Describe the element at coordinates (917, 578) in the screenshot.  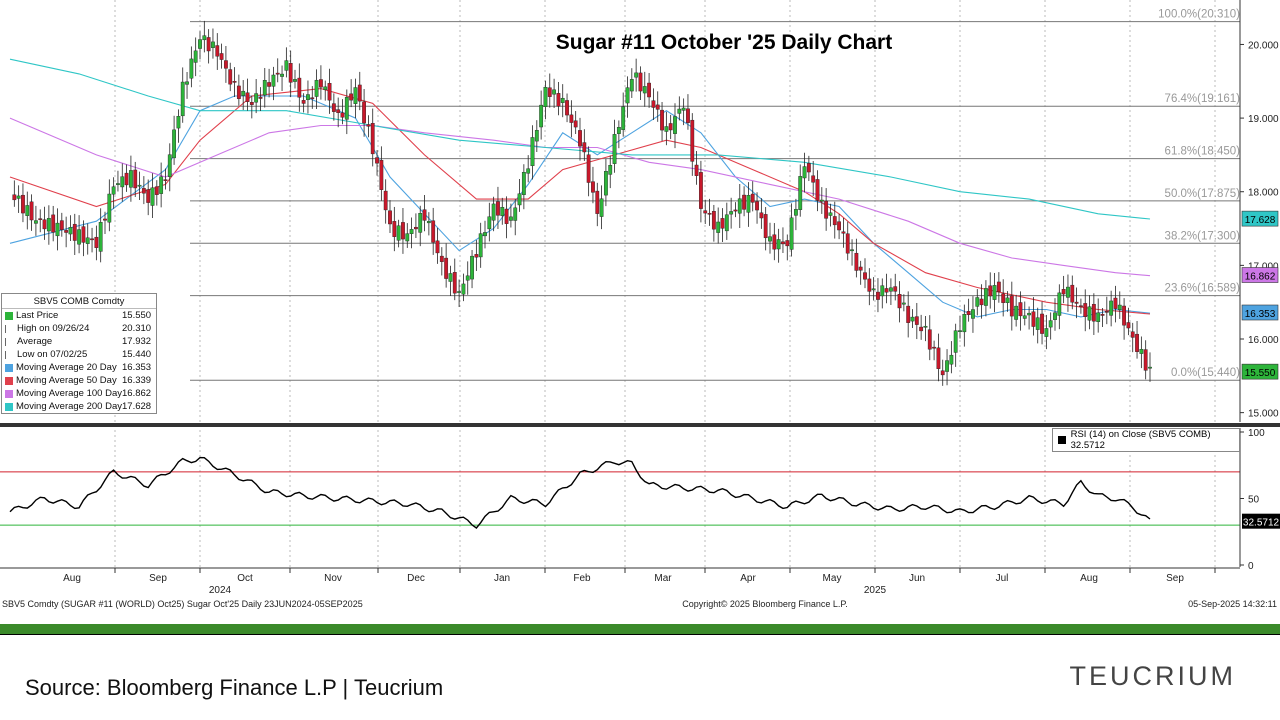
I see `x-tick-label: Jun` at that location.